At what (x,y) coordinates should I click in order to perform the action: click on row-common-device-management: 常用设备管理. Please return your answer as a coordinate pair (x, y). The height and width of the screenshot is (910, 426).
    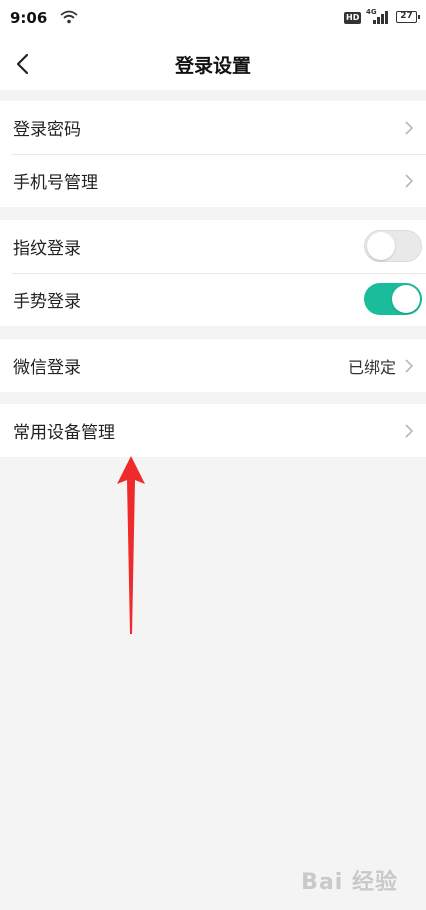
    Looking at the image, I should click on (213, 430).